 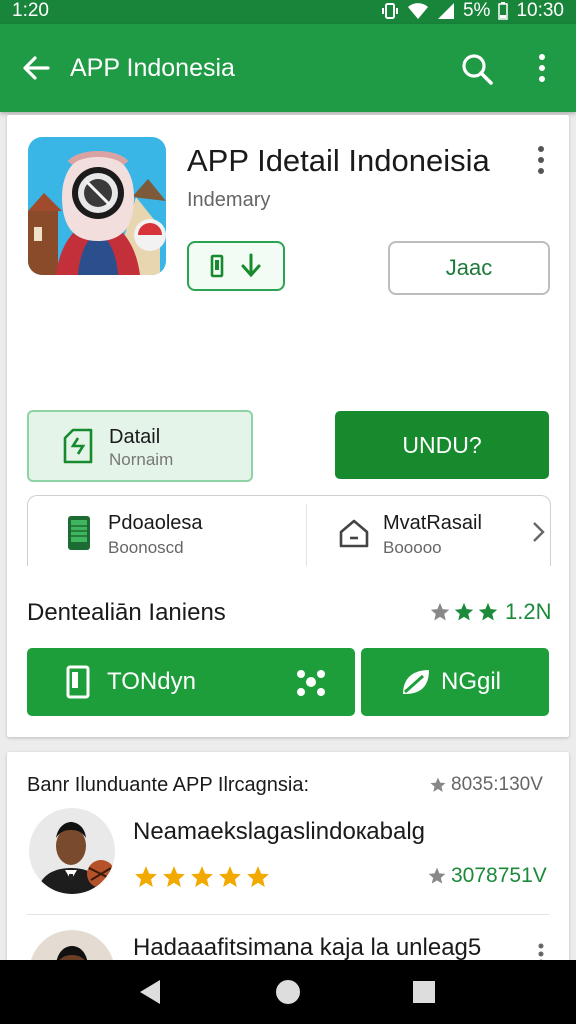 What do you see at coordinates (499, 875) in the screenshot?
I see `reviewer-score-value: 3078751V` at bounding box center [499, 875].